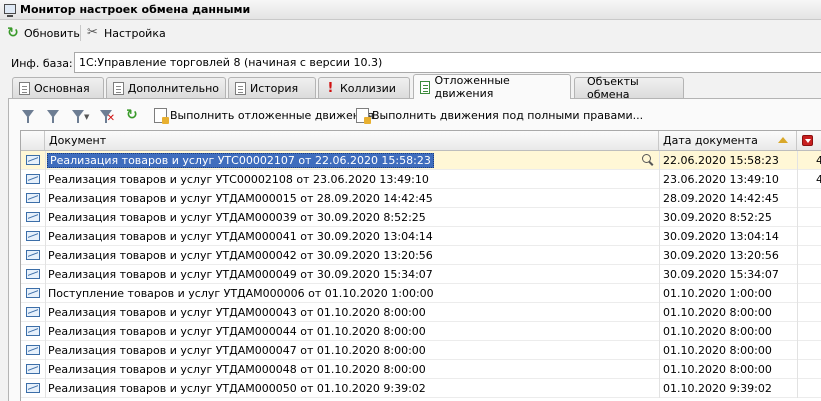 Image resolution: width=821 pixels, height=401 pixels. Describe the element at coordinates (42, 63) in the screenshot. I see `infobase-label: Инф. база:` at that location.